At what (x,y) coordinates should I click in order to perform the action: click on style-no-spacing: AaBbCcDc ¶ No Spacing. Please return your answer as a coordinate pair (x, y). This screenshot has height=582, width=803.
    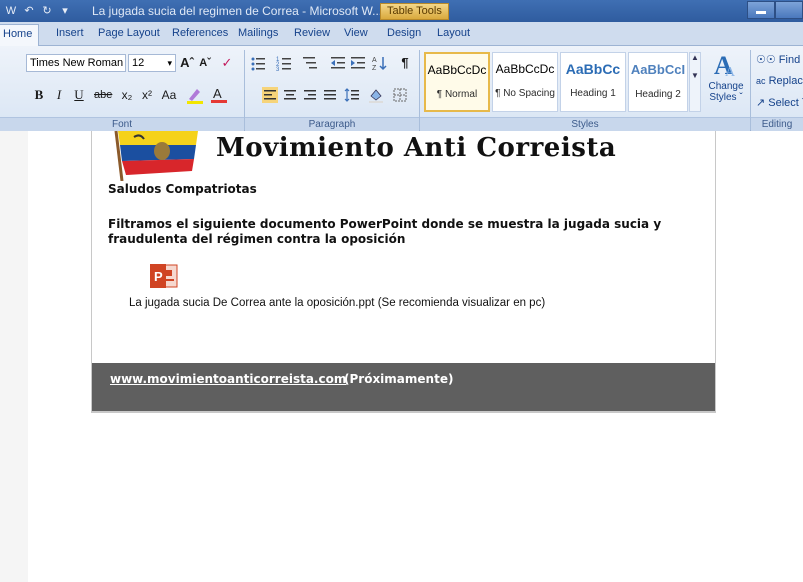
    Looking at the image, I should click on (525, 82).